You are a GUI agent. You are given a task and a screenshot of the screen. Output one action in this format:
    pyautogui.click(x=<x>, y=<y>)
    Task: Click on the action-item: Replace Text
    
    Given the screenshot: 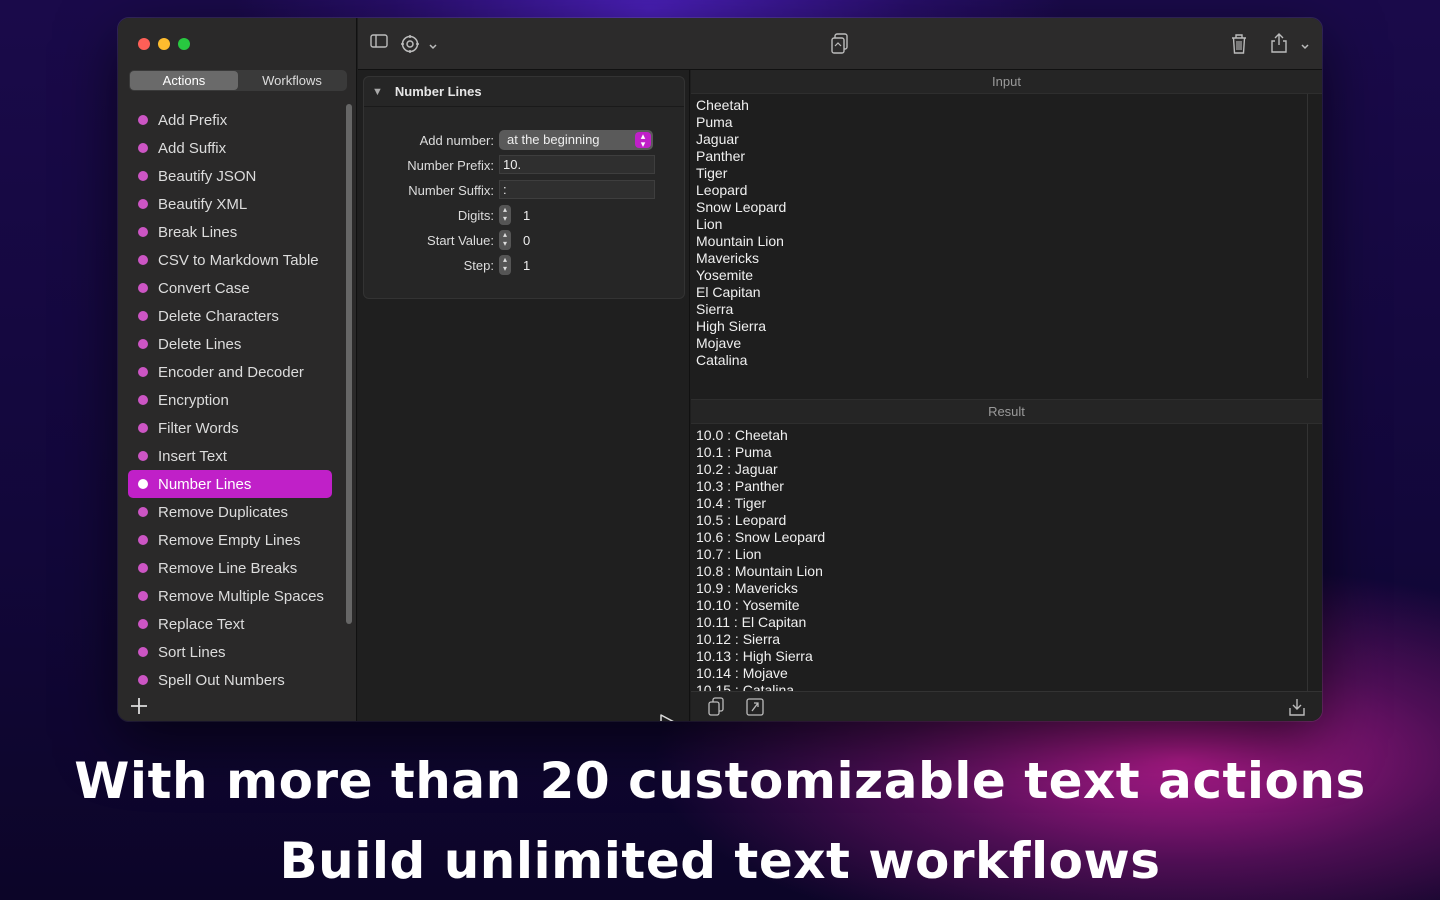 What is the action you would take?
    pyautogui.click(x=230, y=624)
    